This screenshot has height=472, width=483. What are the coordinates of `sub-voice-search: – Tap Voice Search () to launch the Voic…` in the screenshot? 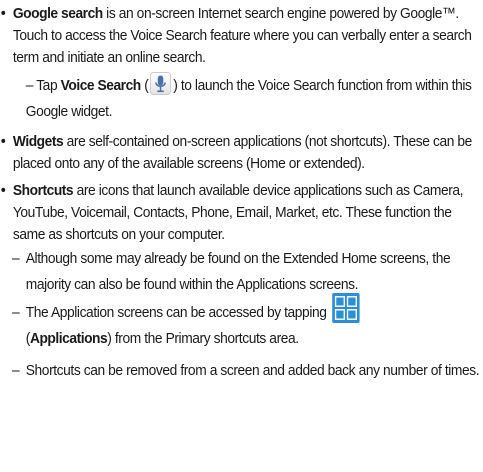 It's located at (241, 98).